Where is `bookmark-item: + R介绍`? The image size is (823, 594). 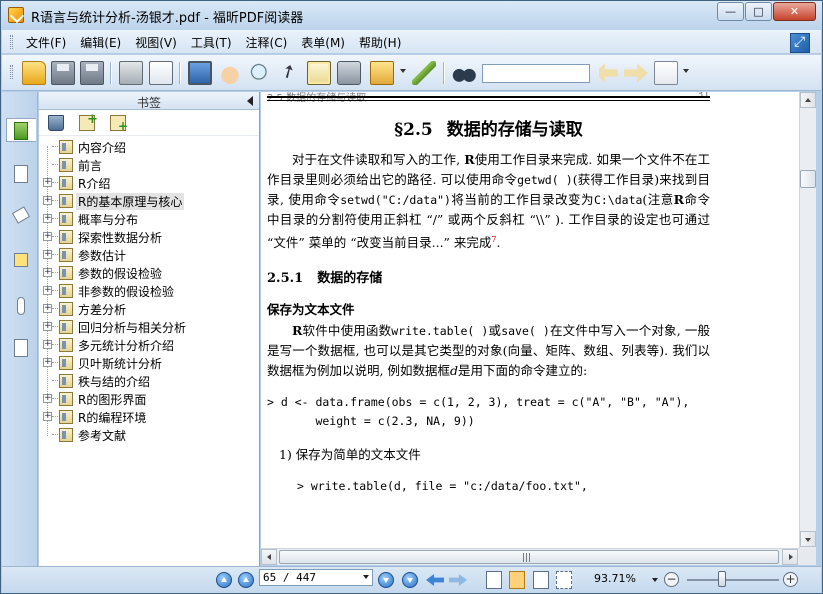
bookmark-item: + R介绍 is located at coordinates (149, 183).